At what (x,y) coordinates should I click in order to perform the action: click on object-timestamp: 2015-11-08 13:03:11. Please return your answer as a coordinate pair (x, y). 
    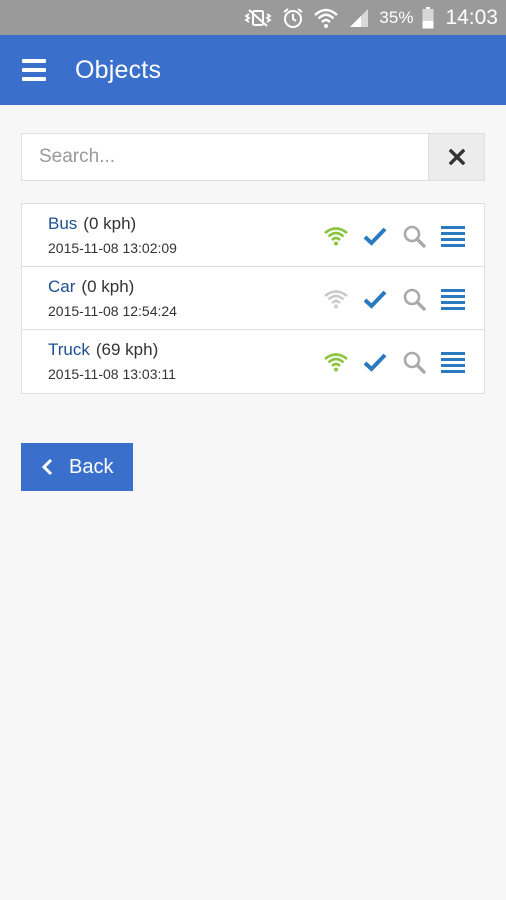
    Looking at the image, I should click on (112, 374).